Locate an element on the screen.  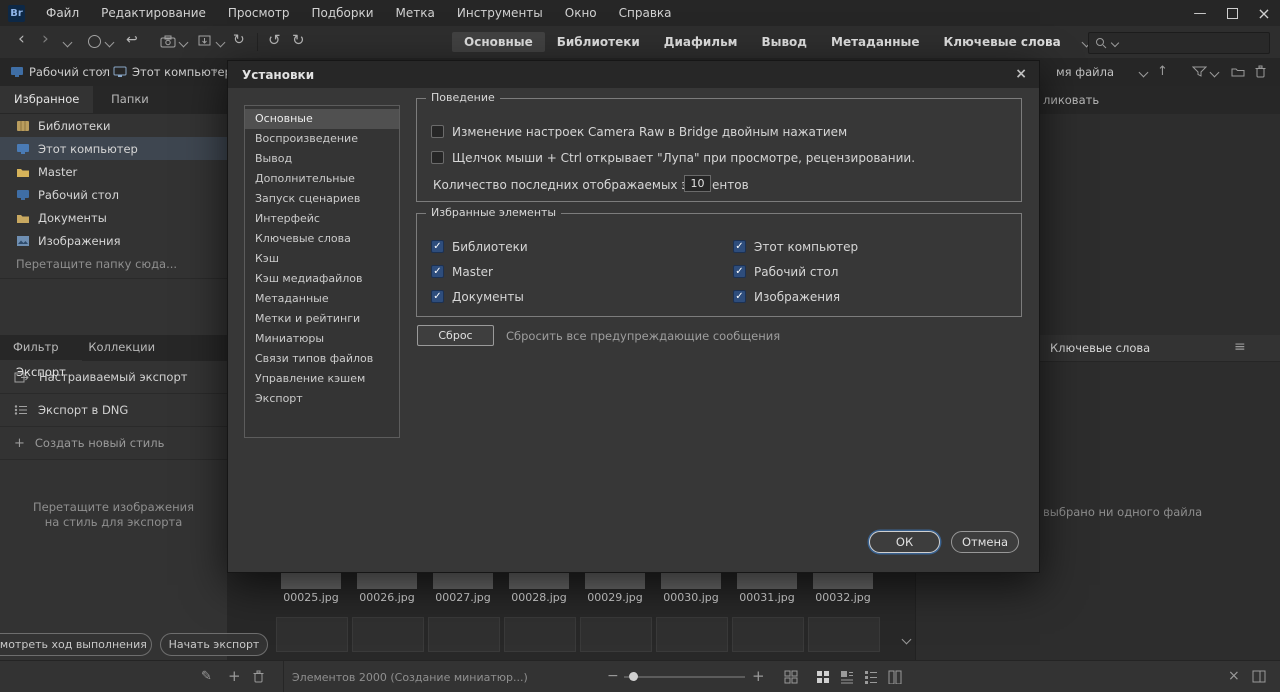
workspace-tab-essentials: Основные is located at coordinates (498, 42).